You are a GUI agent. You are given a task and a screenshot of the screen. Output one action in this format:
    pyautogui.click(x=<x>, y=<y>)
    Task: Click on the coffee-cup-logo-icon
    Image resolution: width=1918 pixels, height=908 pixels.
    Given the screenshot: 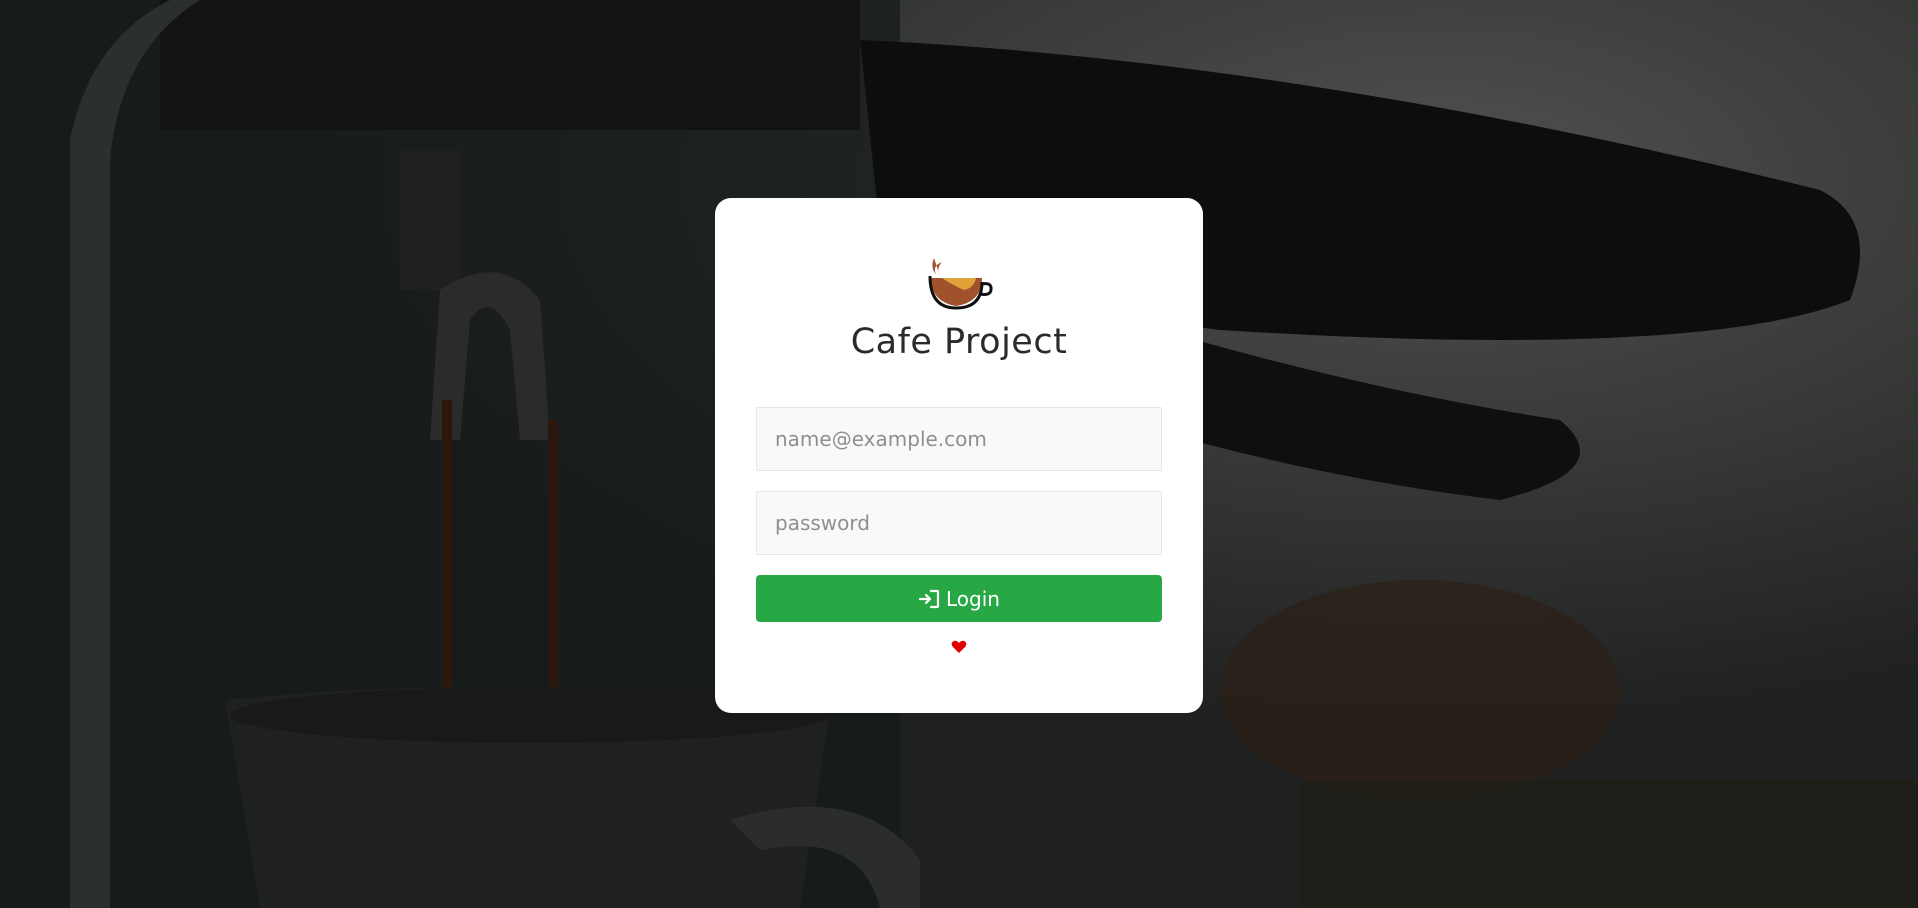 What is the action you would take?
    pyautogui.click(x=960, y=284)
    